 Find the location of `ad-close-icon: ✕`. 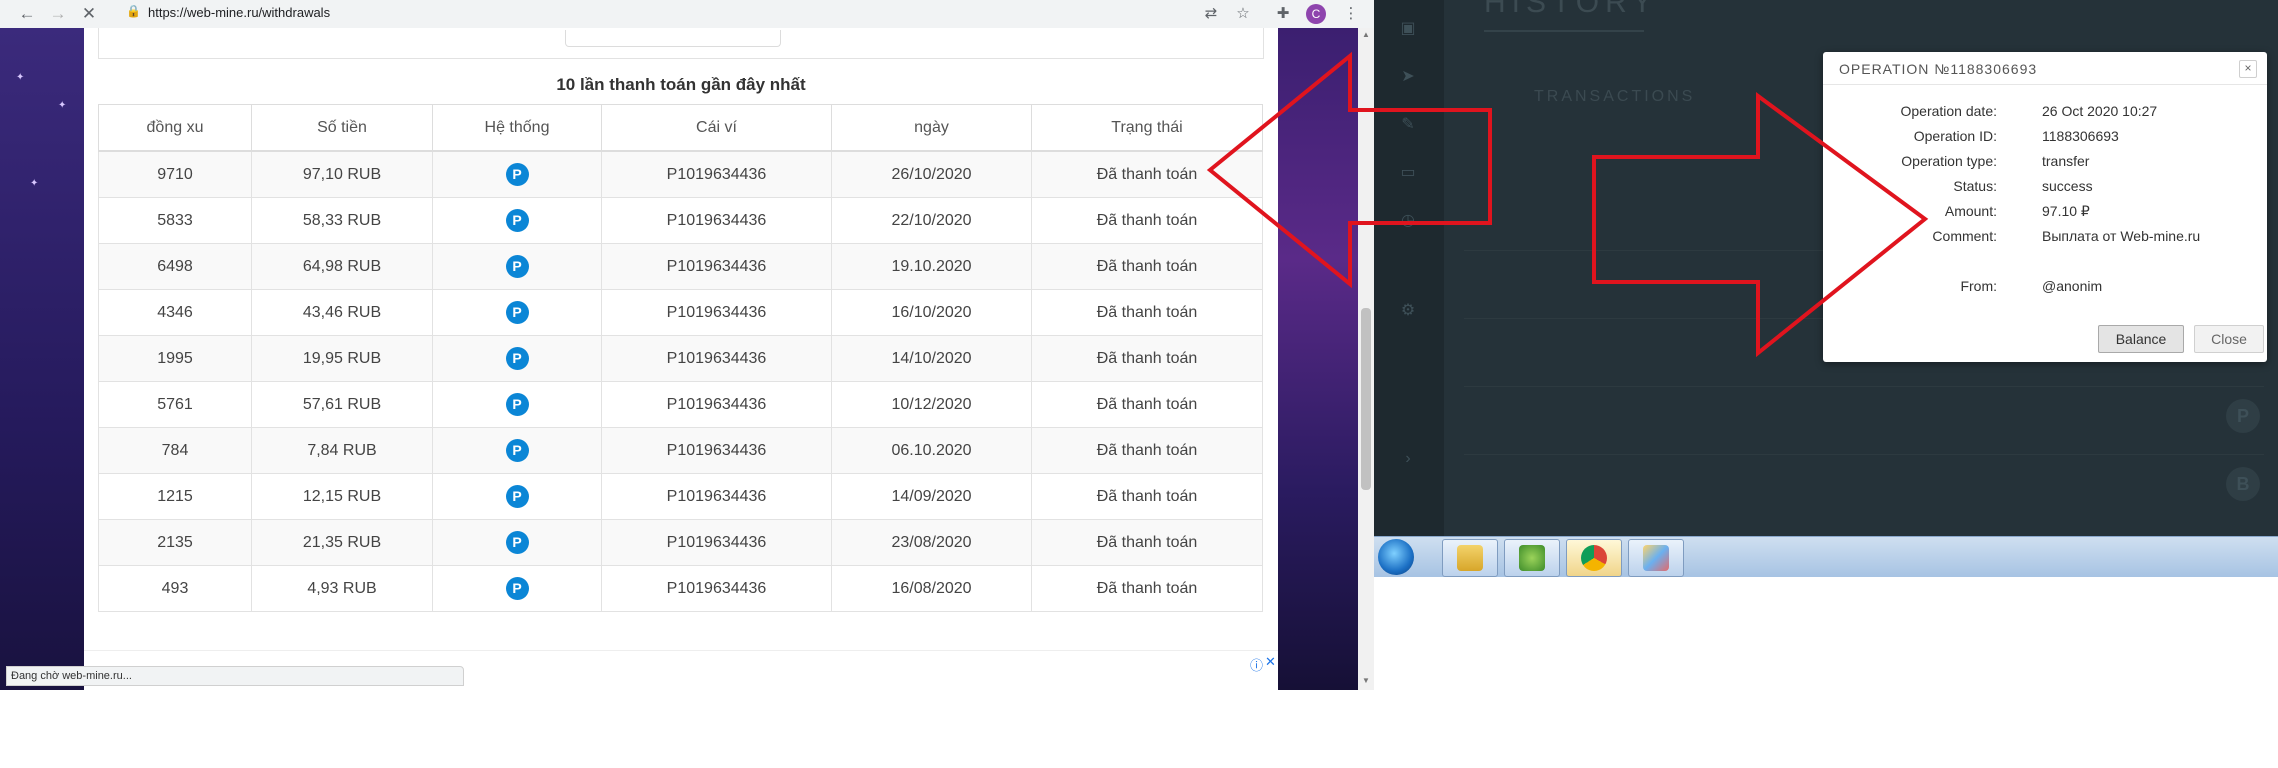

ad-close-icon: ✕ is located at coordinates (1270, 662).